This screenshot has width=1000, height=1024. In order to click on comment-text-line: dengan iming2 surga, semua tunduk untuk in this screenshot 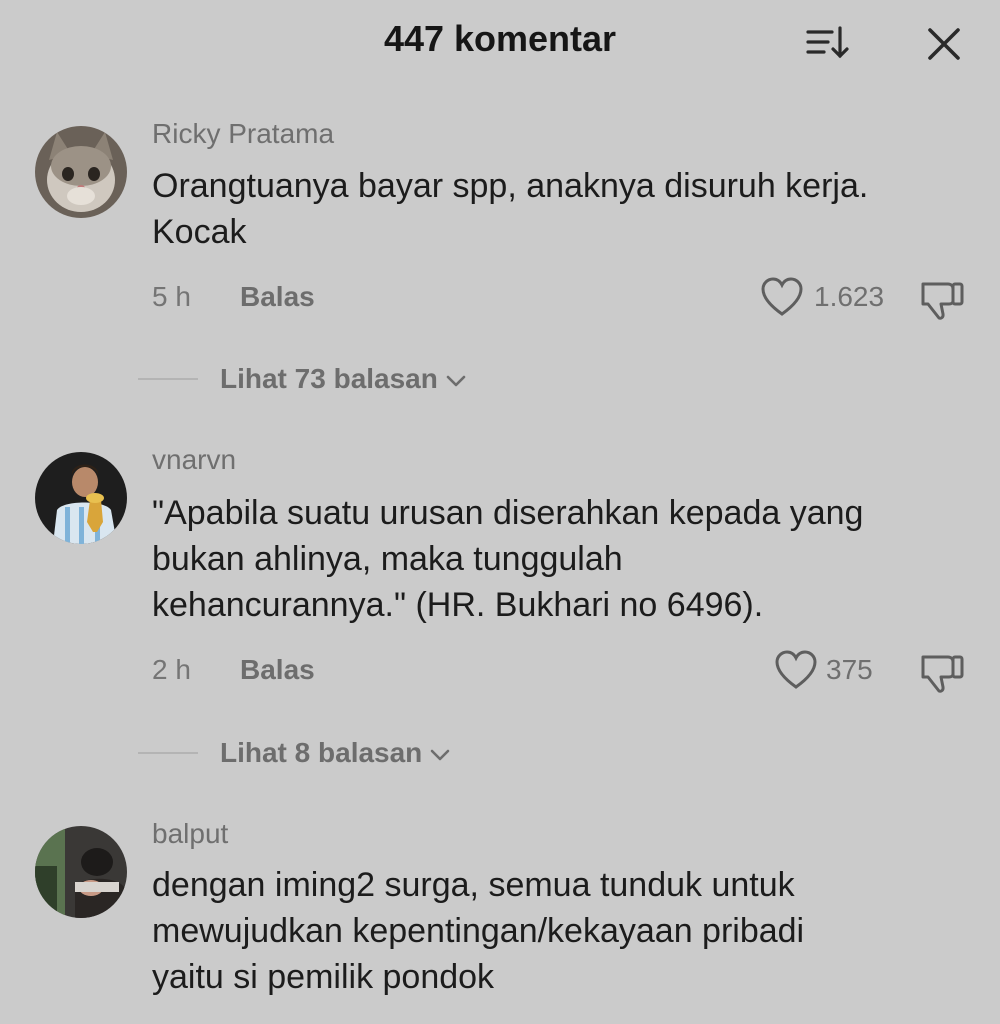, I will do `click(473, 885)`.